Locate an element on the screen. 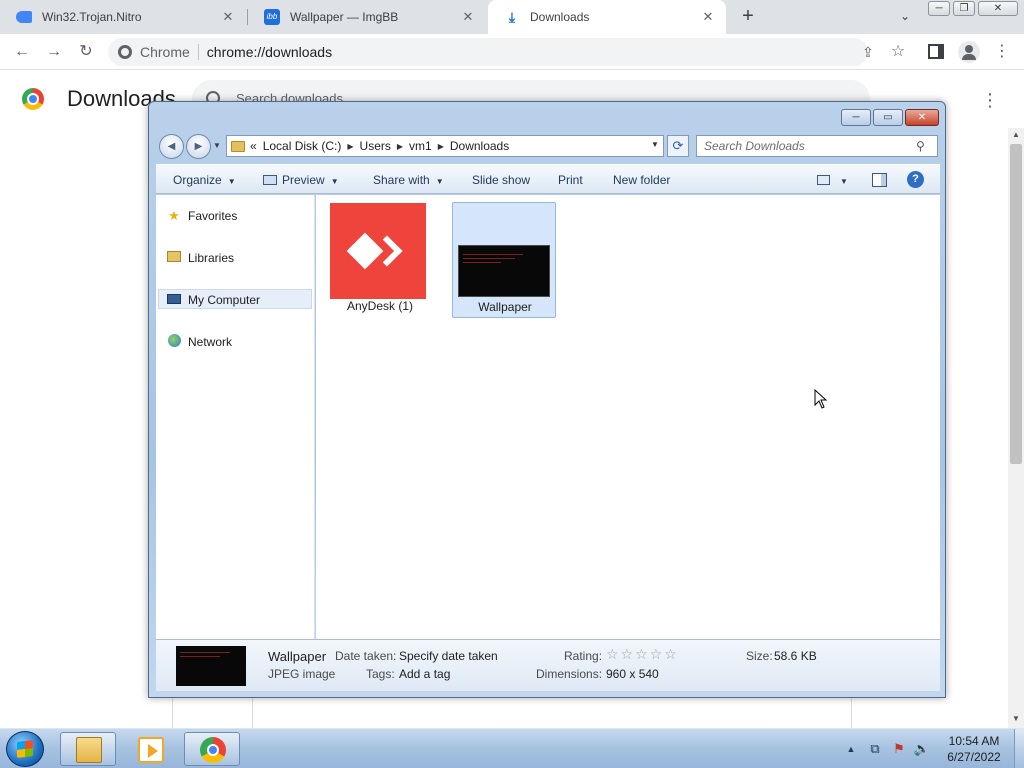 This screenshot has width=1024, height=768. tab-search-chevron-icon: ⌄ is located at coordinates (905, 16).